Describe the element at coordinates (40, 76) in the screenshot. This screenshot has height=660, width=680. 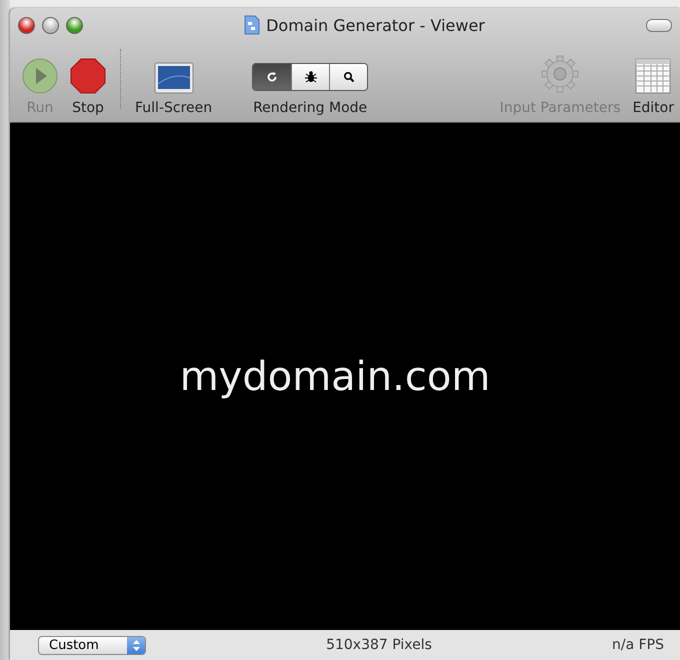
I see `play-icon` at that location.